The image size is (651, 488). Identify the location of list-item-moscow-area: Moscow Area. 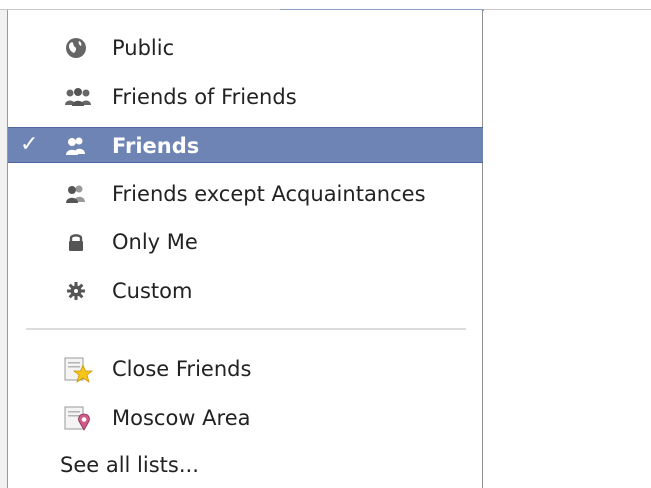
(245, 418).